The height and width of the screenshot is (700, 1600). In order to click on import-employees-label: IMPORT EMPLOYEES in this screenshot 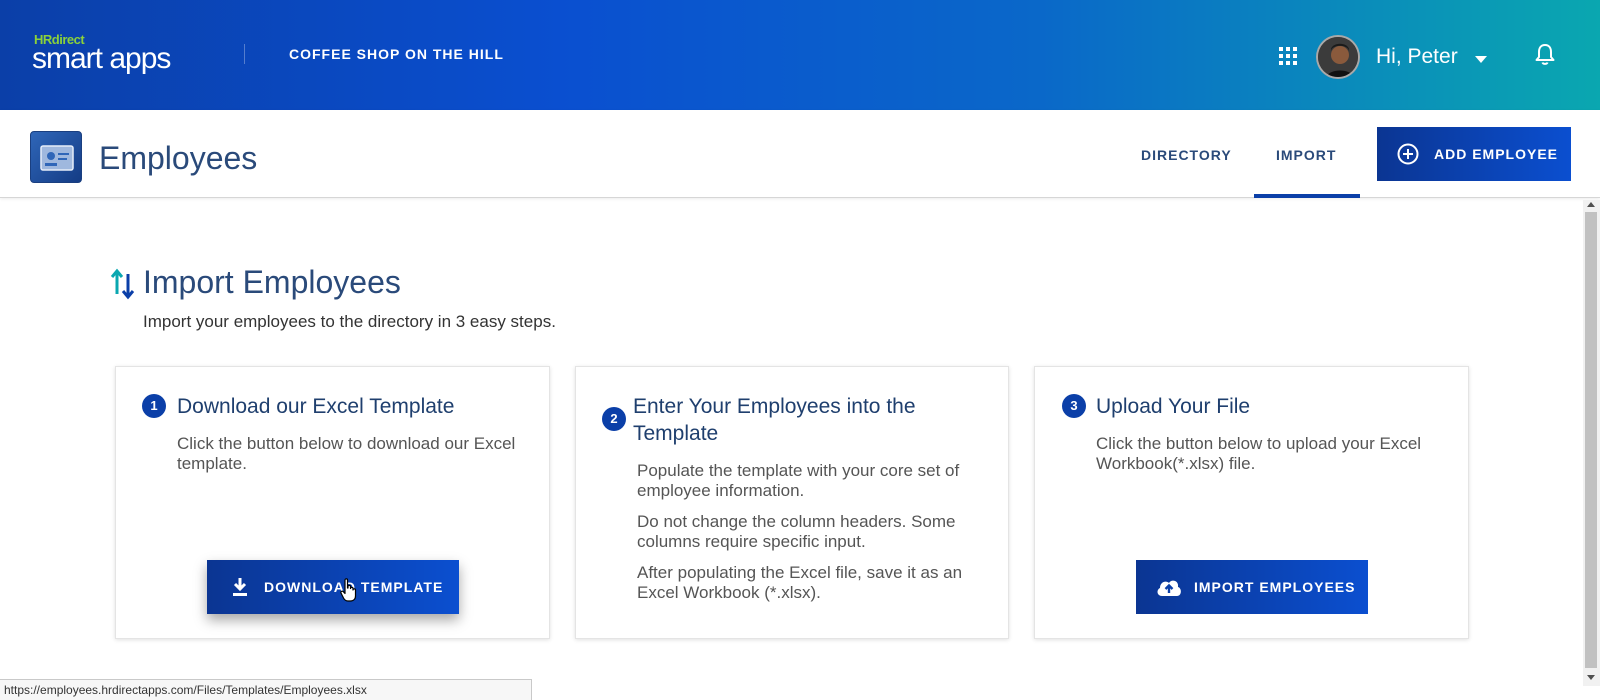, I will do `click(1275, 587)`.